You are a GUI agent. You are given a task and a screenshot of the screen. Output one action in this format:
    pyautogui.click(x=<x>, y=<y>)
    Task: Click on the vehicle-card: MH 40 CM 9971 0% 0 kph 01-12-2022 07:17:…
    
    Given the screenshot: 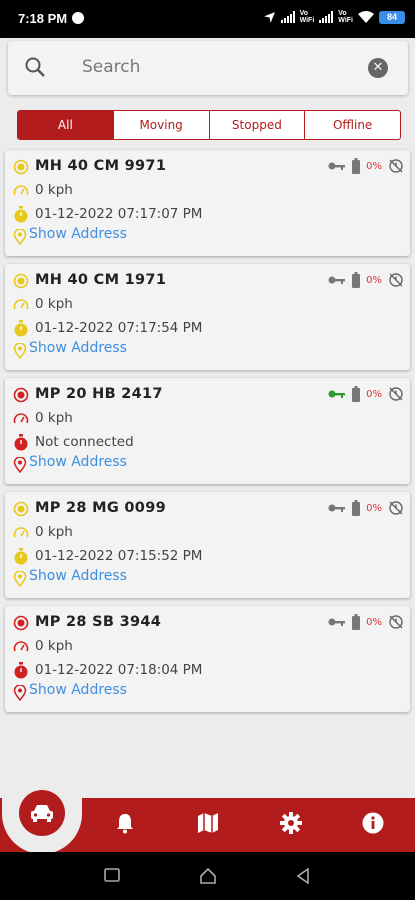 What is the action you would take?
    pyautogui.click(x=207, y=203)
    